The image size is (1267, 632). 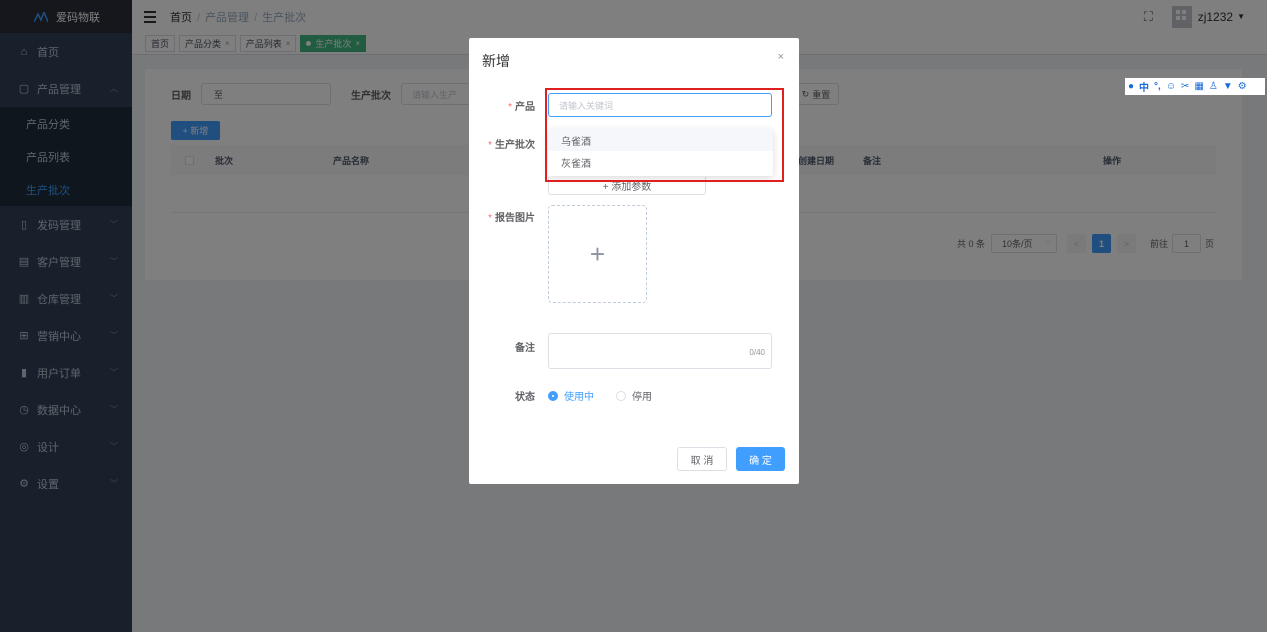 I want to click on highlight-box, so click(x=664, y=135).